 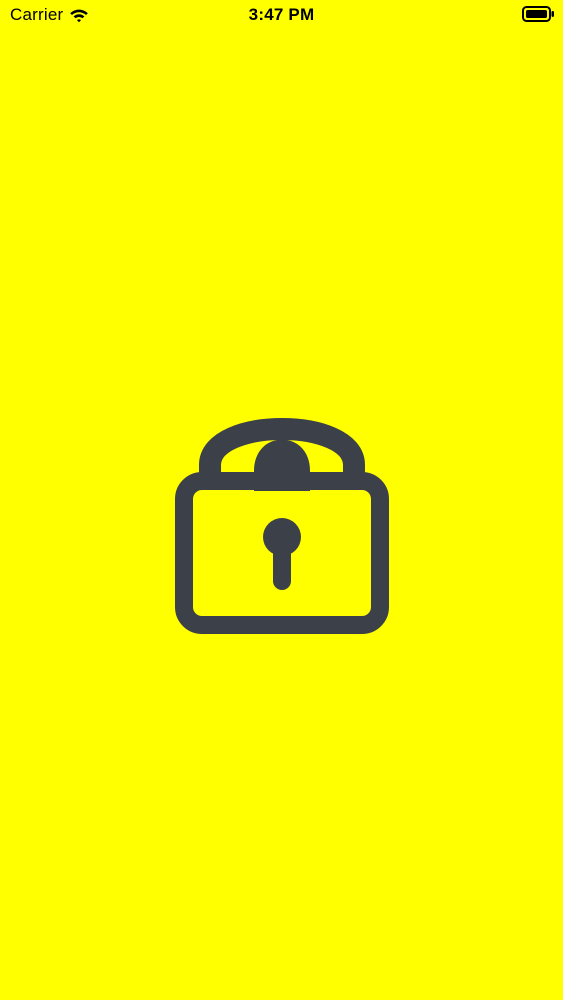 What do you see at coordinates (282, 526) in the screenshot?
I see `lock-icon` at bounding box center [282, 526].